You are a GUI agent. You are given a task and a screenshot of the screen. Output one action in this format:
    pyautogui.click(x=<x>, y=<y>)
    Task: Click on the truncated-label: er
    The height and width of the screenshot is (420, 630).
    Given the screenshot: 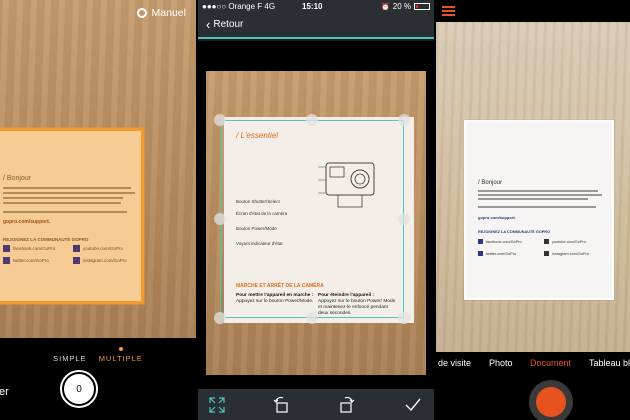 What is the action you would take?
    pyautogui.click(x=4, y=392)
    